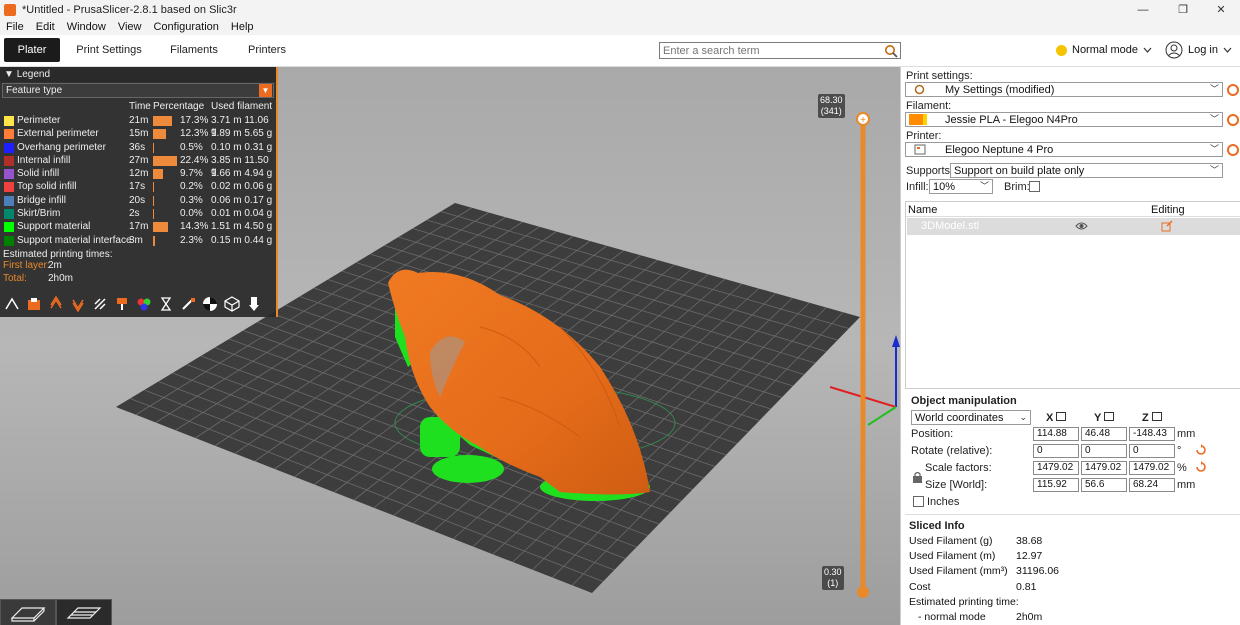 This screenshot has width=1240, height=625. Describe the element at coordinates (138, 147) in the screenshot. I see `legend-row: Overhang perimeter 36s 0.5% 0.10 m 0.31 g` at that location.